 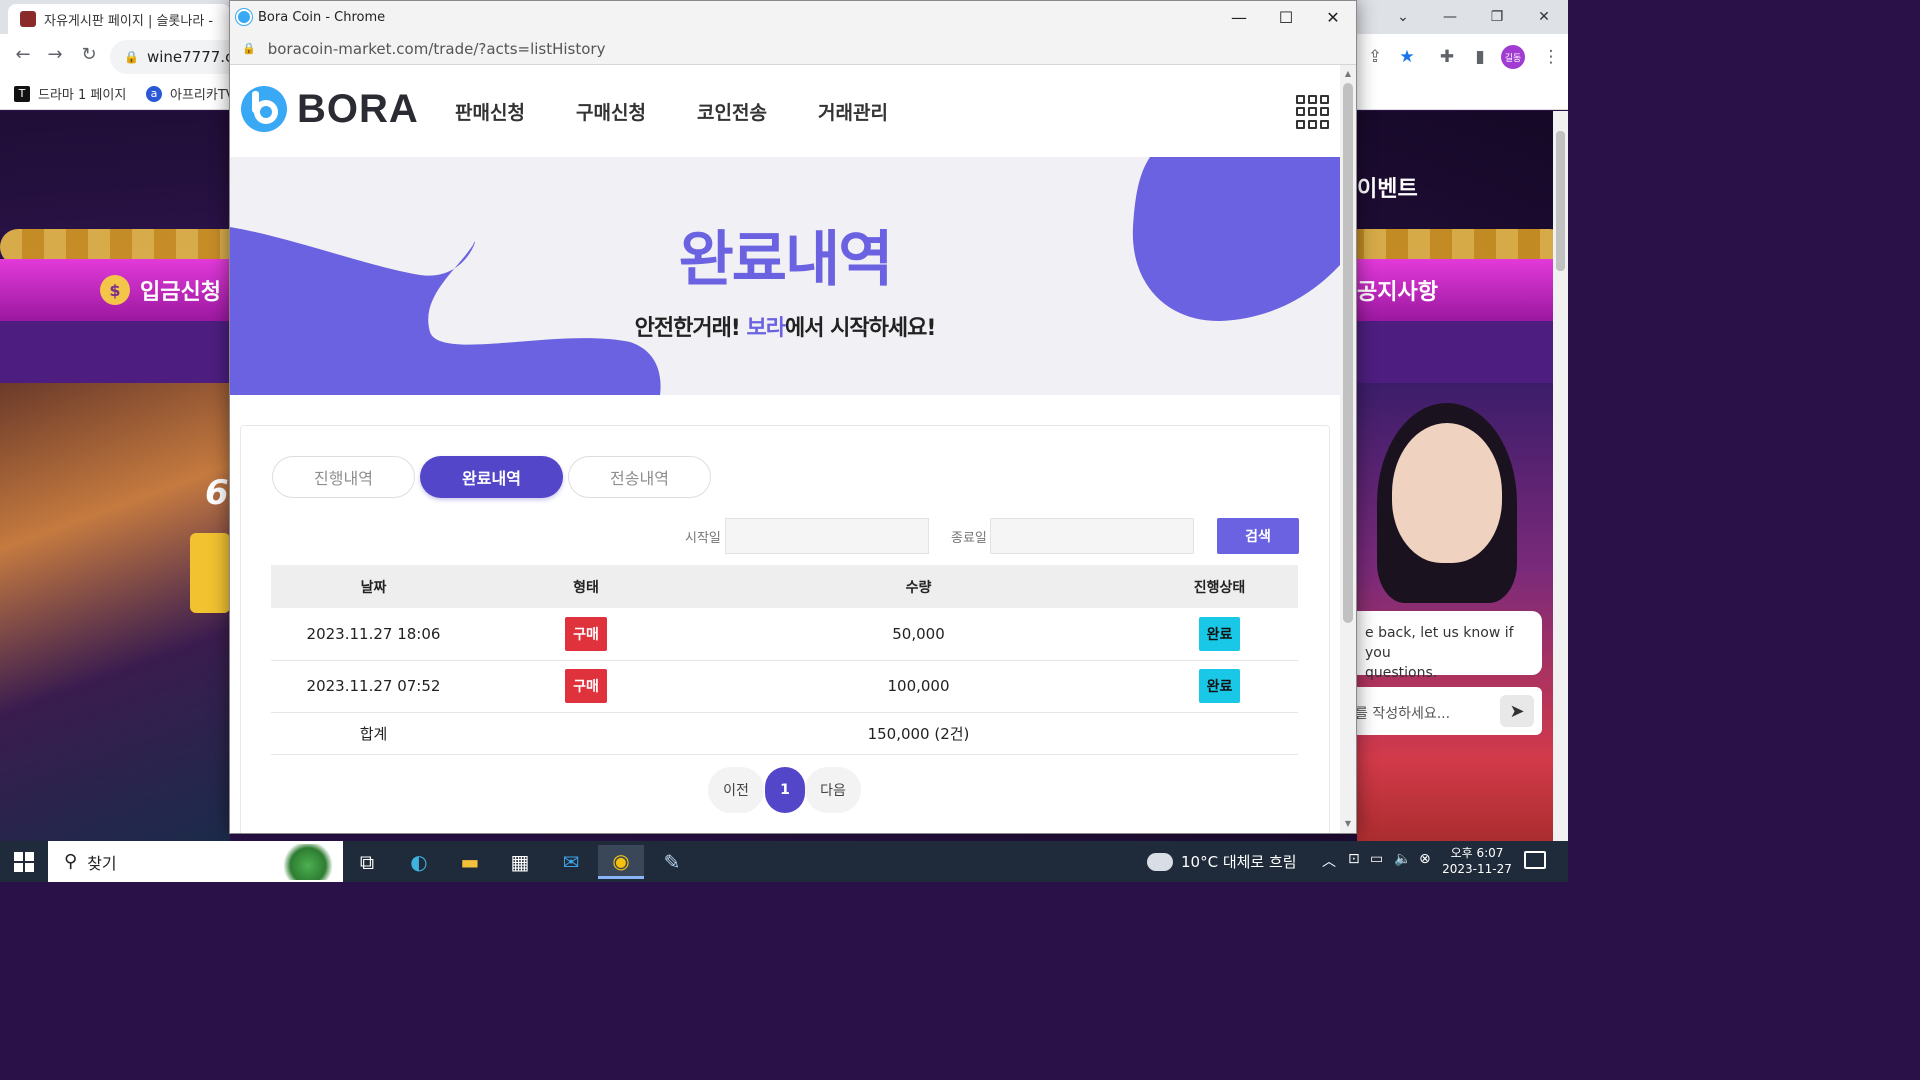 I want to click on hero-banner: 완료내역 안전한거래! 보라에서 시작하세요!, so click(x=785, y=276).